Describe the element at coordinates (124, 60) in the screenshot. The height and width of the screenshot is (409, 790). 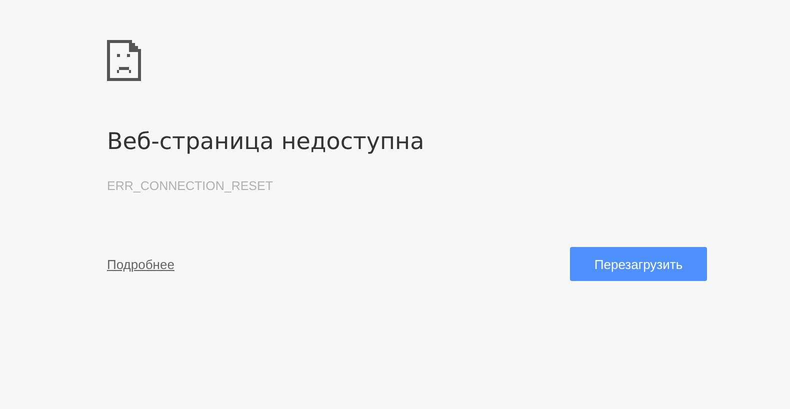
I see `sad-page-icon` at that location.